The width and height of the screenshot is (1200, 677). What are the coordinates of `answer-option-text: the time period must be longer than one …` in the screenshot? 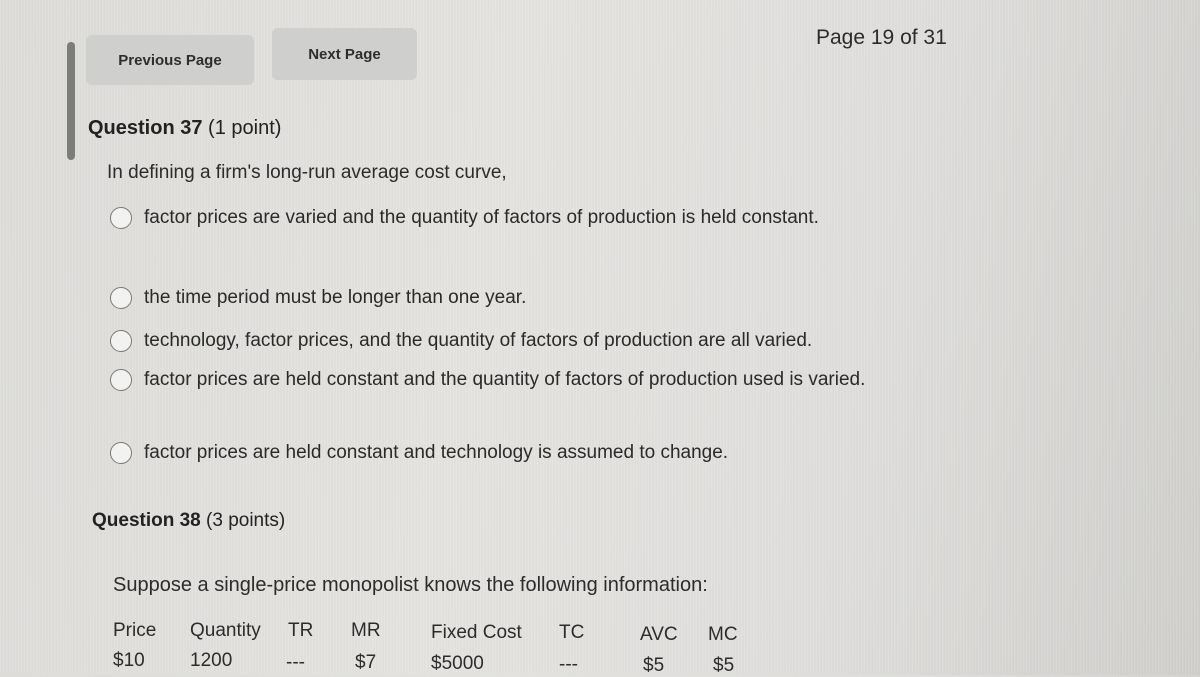 It's located at (335, 297).